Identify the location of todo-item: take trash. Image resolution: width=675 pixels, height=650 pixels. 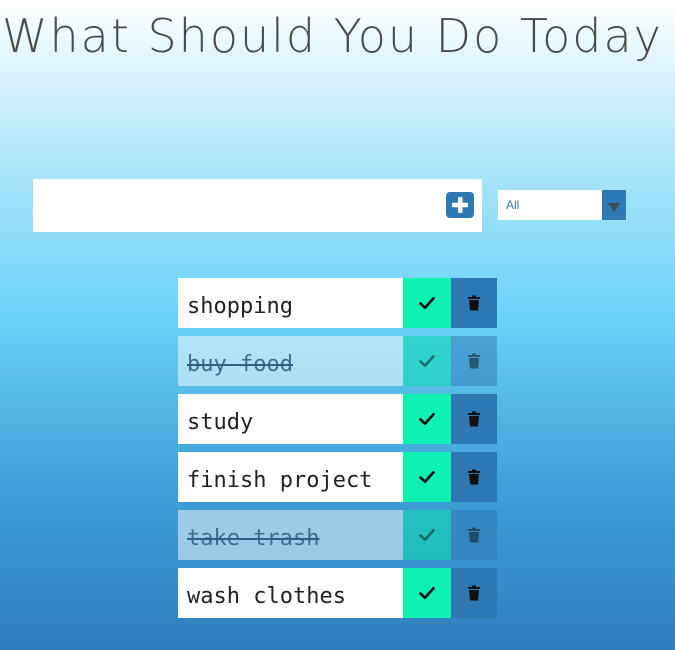
(337, 535).